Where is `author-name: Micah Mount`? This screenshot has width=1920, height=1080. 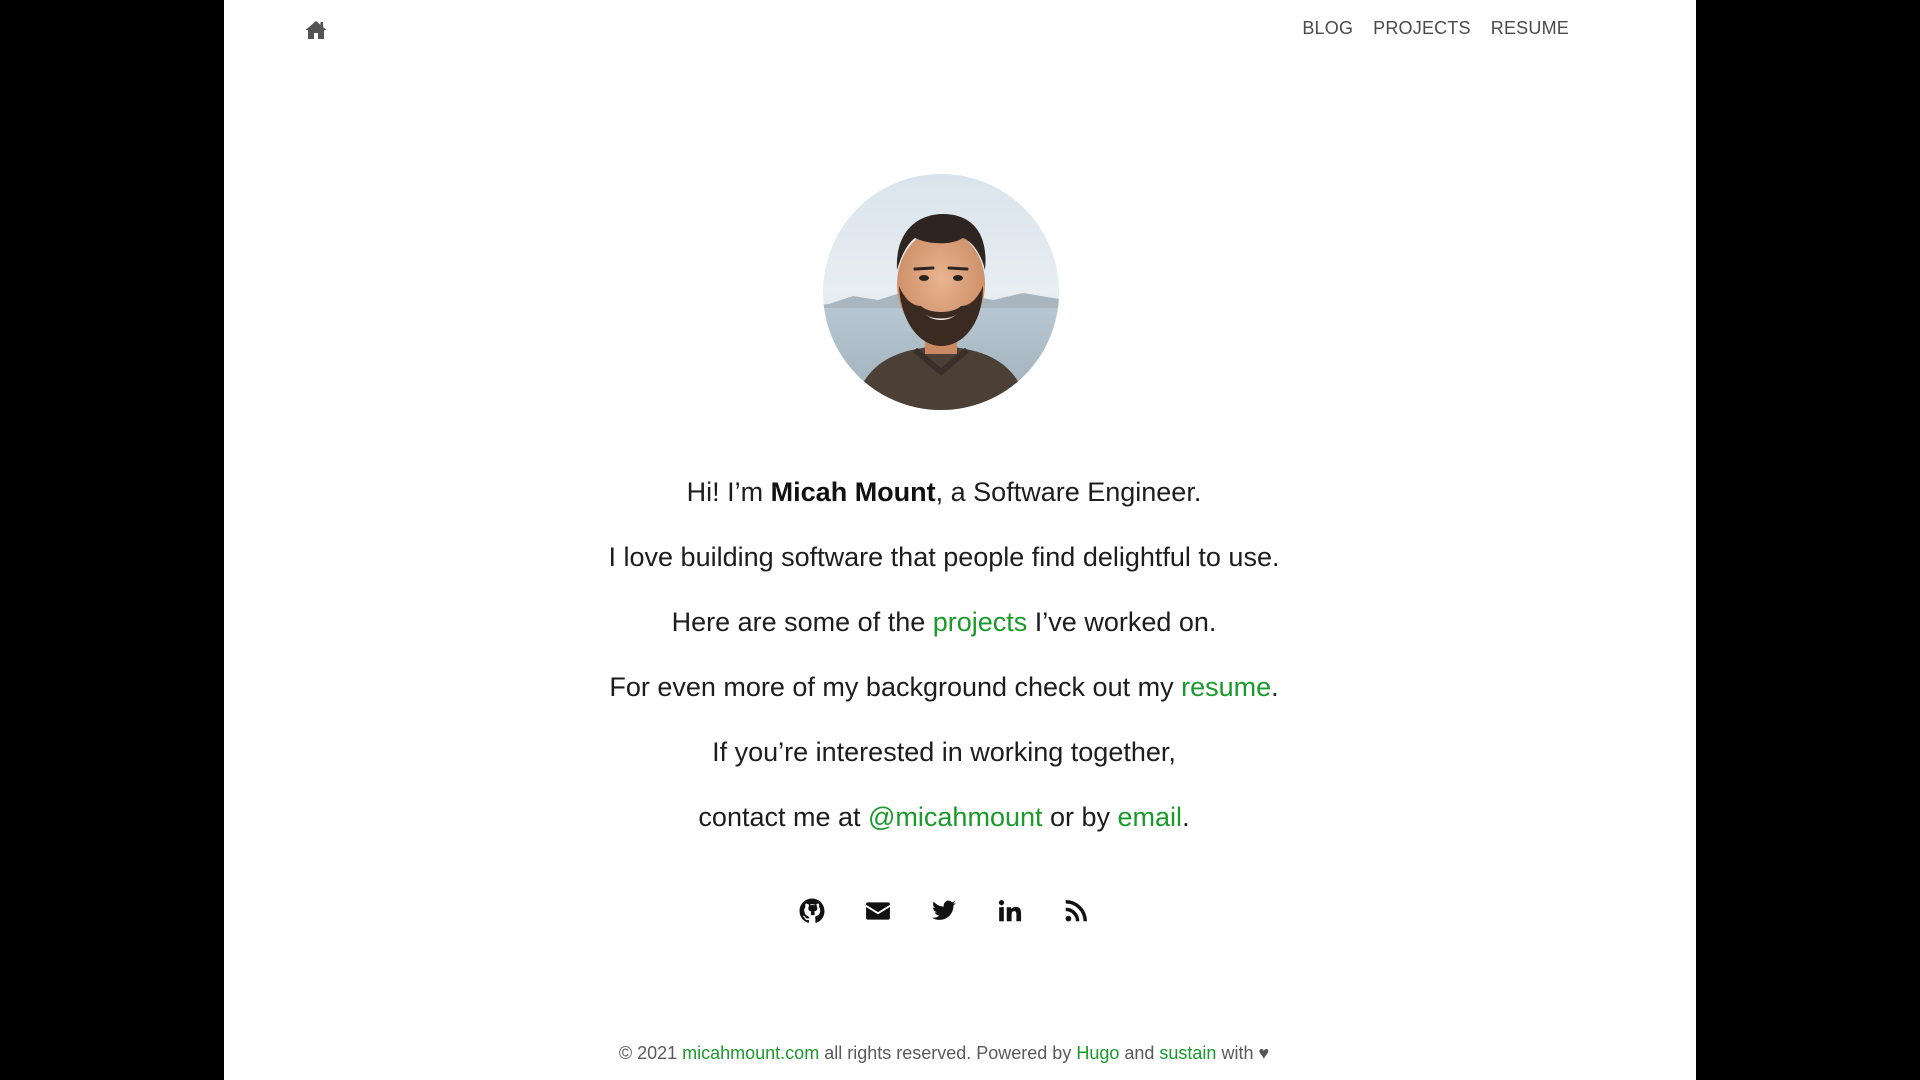 author-name: Micah Mount is located at coordinates (853, 492).